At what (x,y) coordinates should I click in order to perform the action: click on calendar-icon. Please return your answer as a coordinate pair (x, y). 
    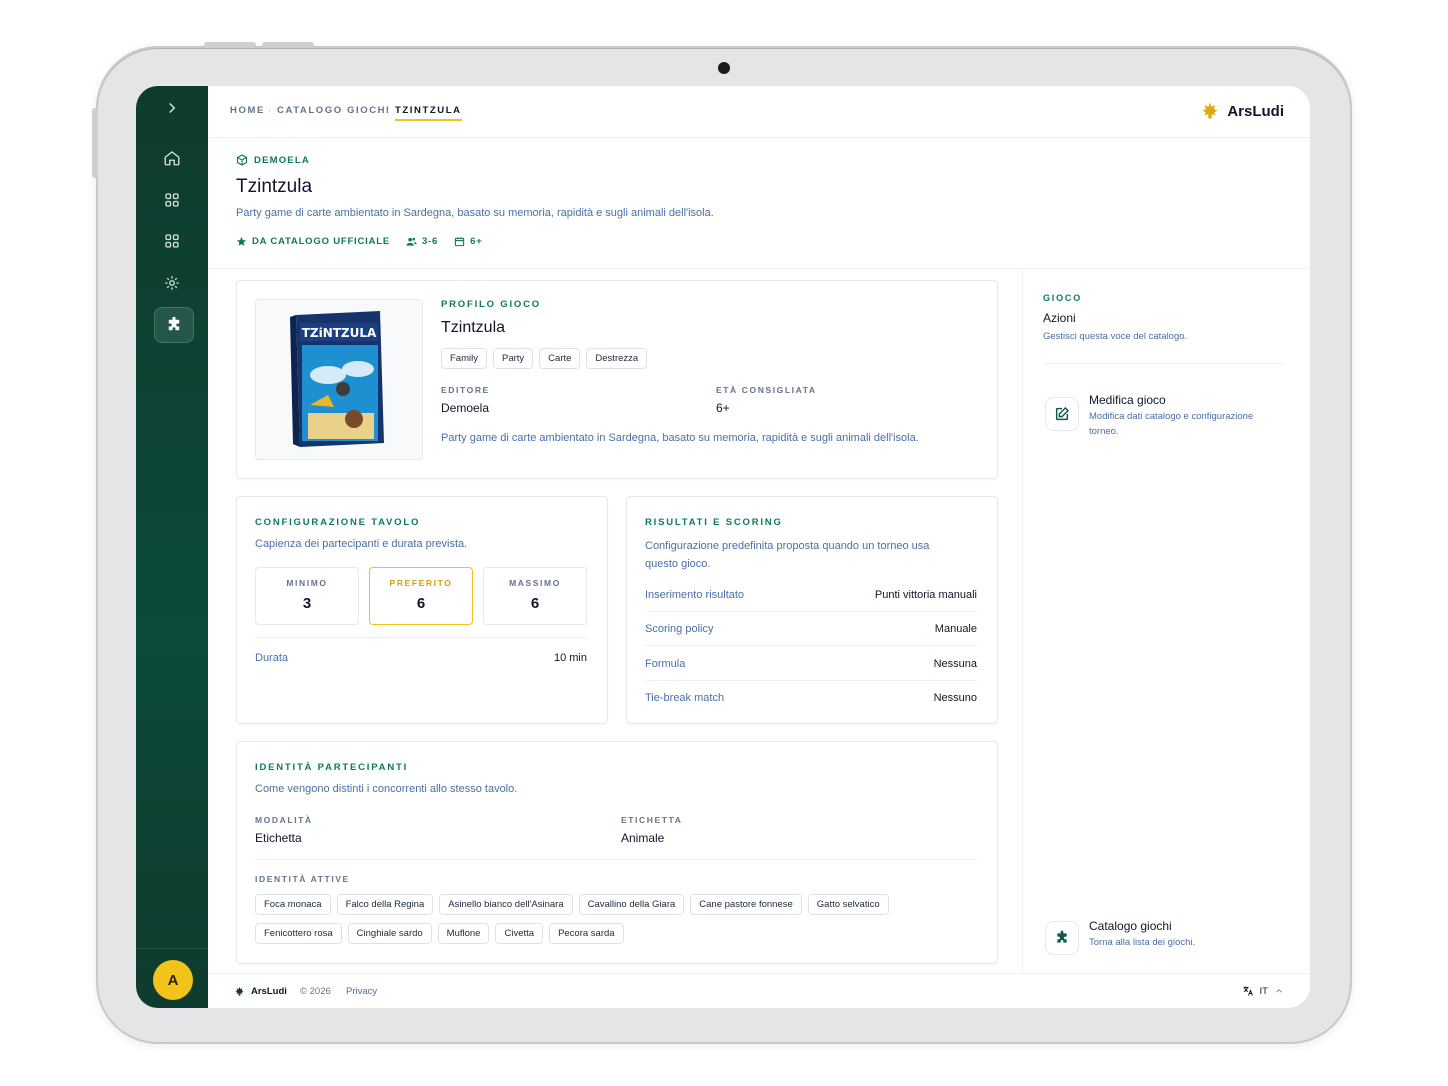
    Looking at the image, I should click on (459, 242).